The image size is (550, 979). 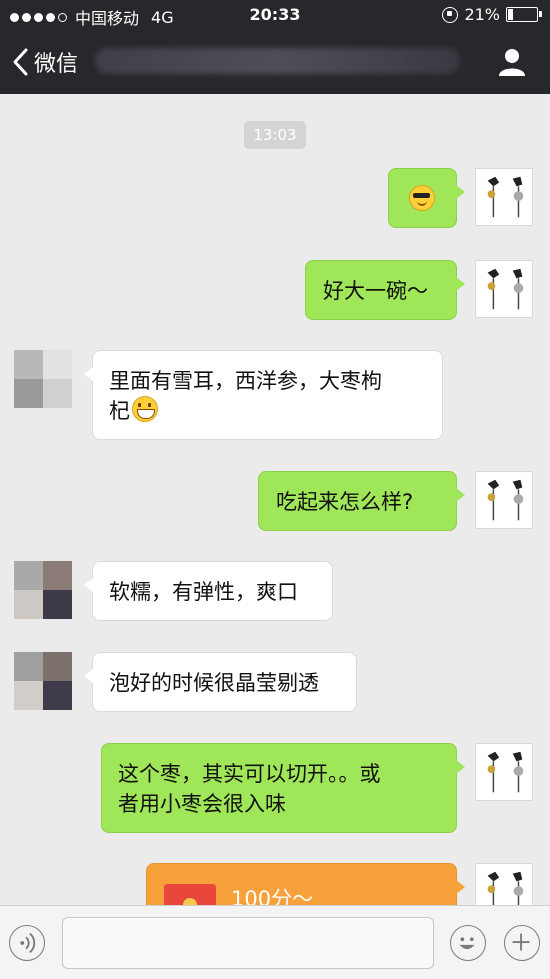 I want to click on message-bubble-other: 软糯，有弹性，爽口, so click(x=208, y=591).